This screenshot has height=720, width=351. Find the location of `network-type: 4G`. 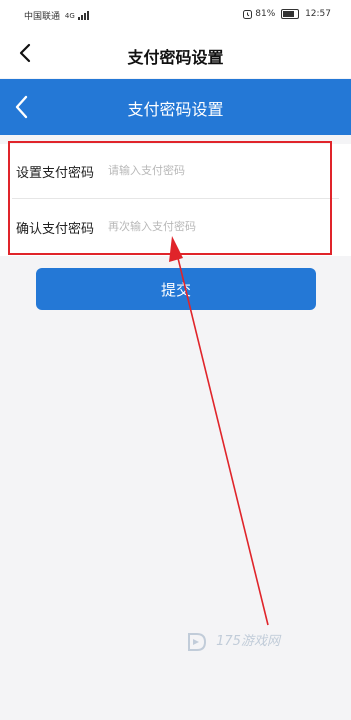

network-type: 4G is located at coordinates (69, 15).